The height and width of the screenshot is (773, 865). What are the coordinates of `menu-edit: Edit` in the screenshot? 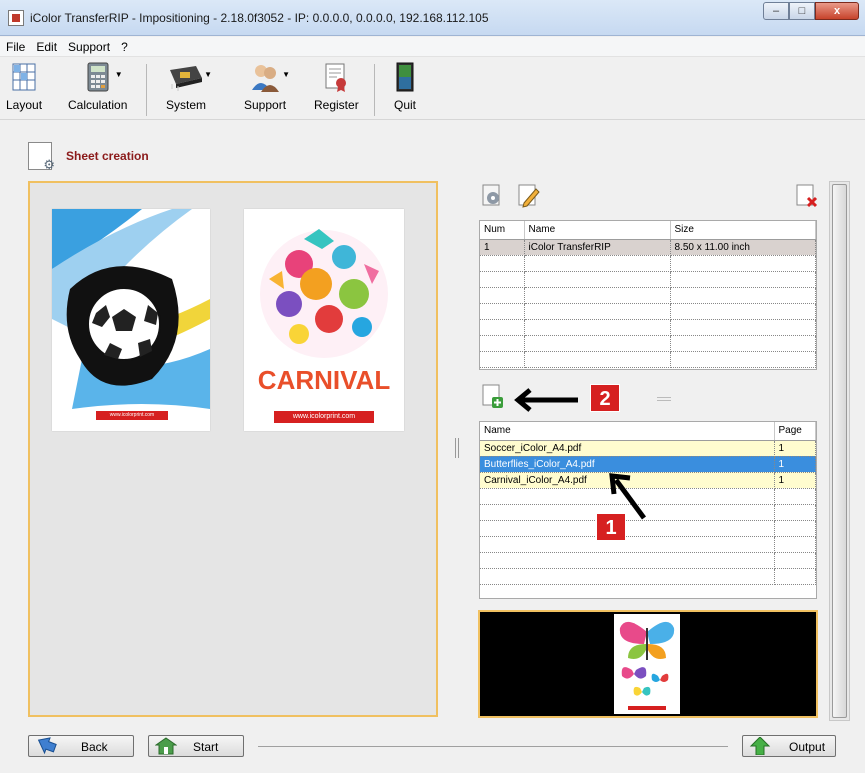 It's located at (46, 45).